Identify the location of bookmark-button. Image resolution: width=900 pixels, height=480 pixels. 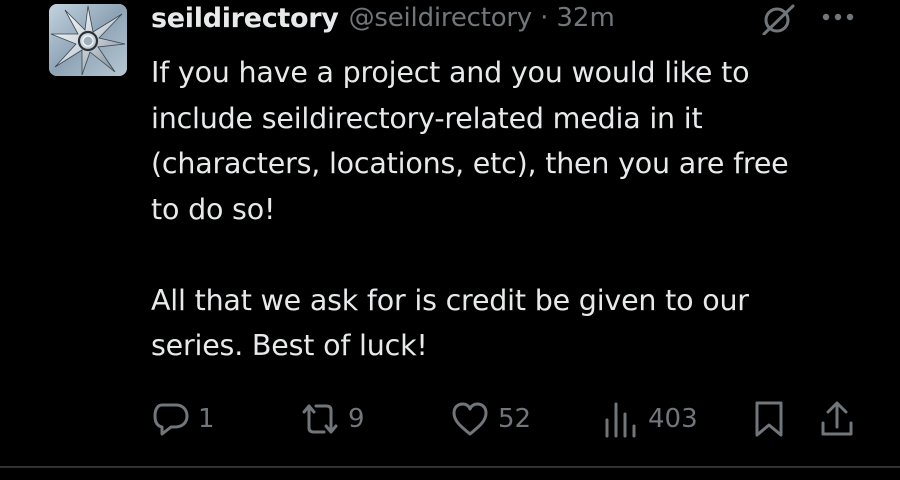
(769, 419).